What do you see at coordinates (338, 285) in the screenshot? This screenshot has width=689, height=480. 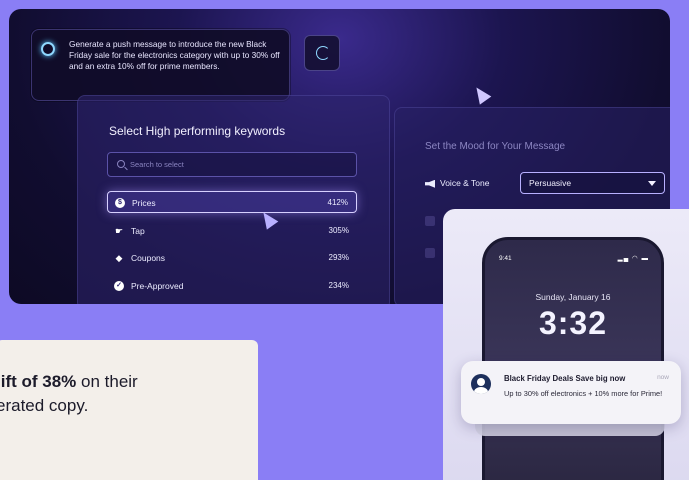 I see `keyword-percent: 234%` at bounding box center [338, 285].